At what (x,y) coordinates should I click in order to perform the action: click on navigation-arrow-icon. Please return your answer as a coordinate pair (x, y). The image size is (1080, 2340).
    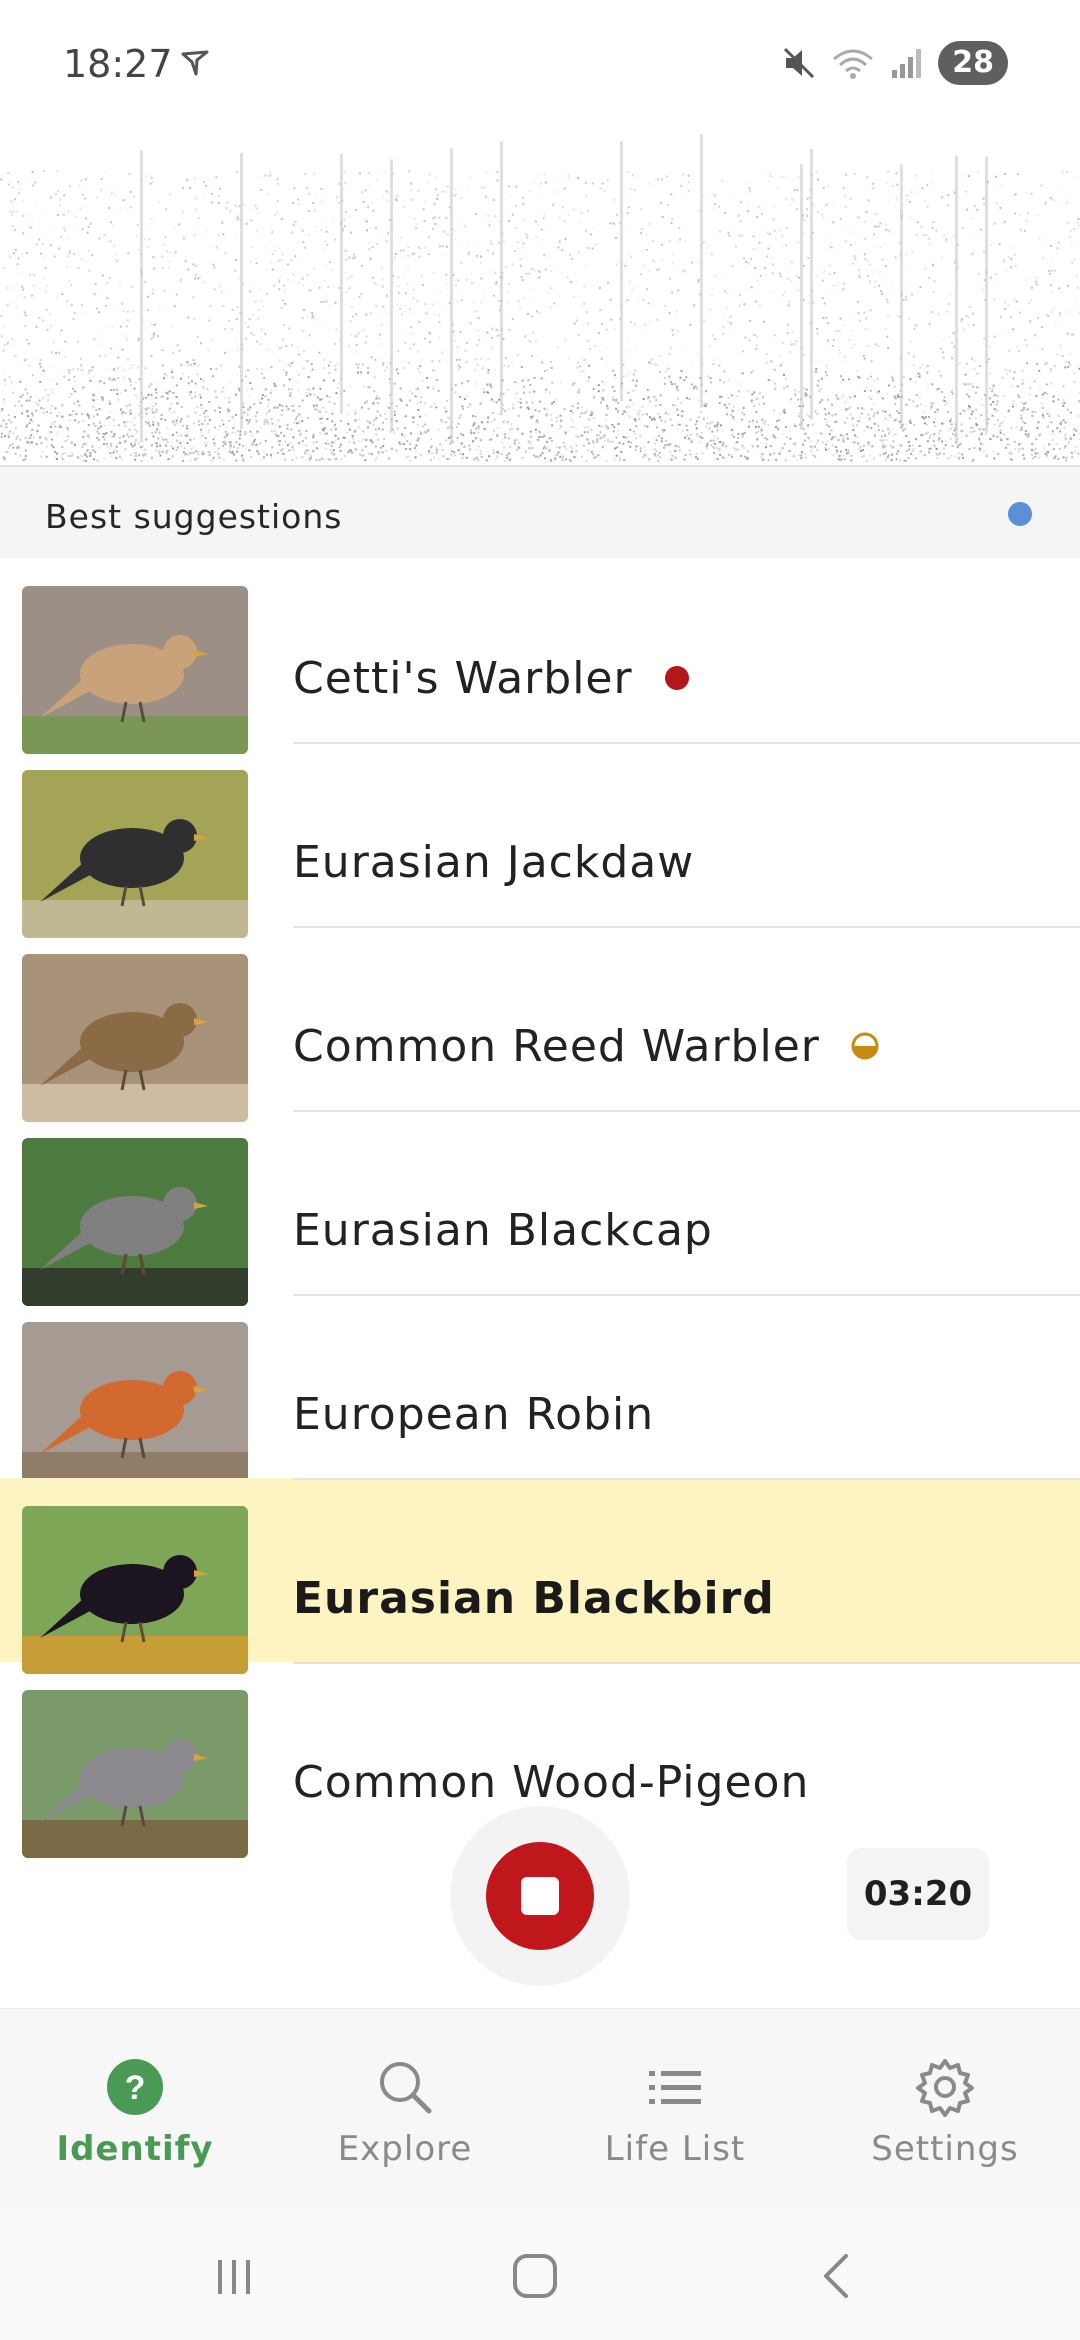
    Looking at the image, I should click on (195, 63).